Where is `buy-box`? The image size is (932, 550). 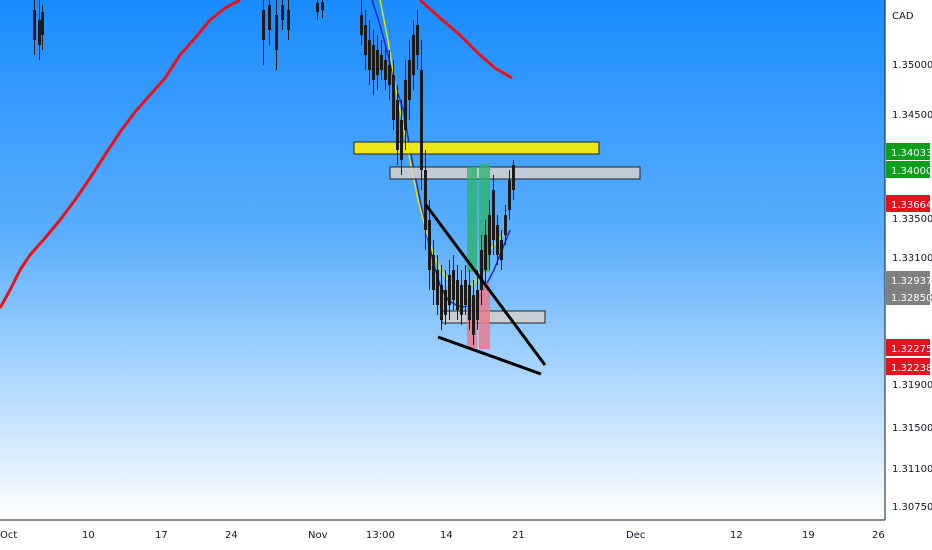
buy-box is located at coordinates (472, 219).